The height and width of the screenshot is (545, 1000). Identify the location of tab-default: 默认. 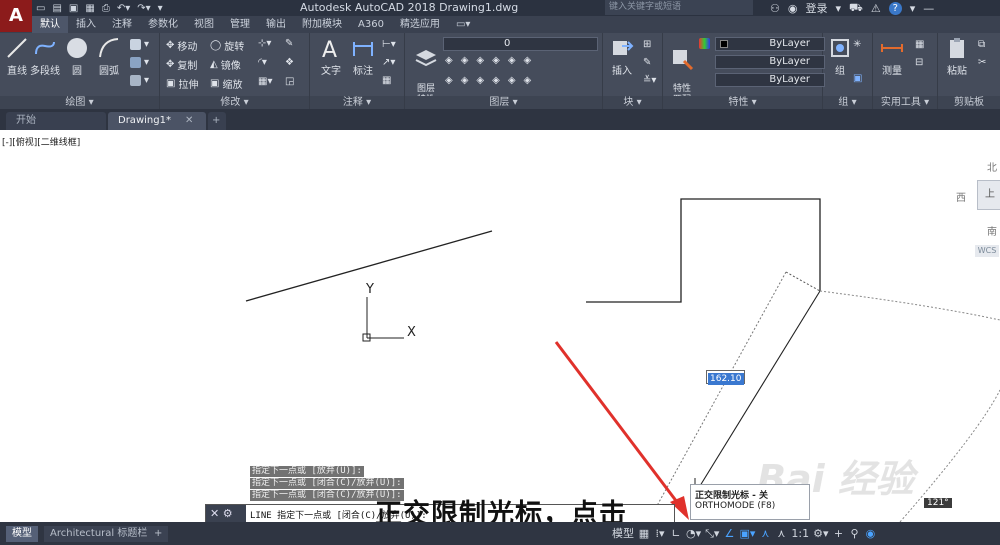
(50, 24).